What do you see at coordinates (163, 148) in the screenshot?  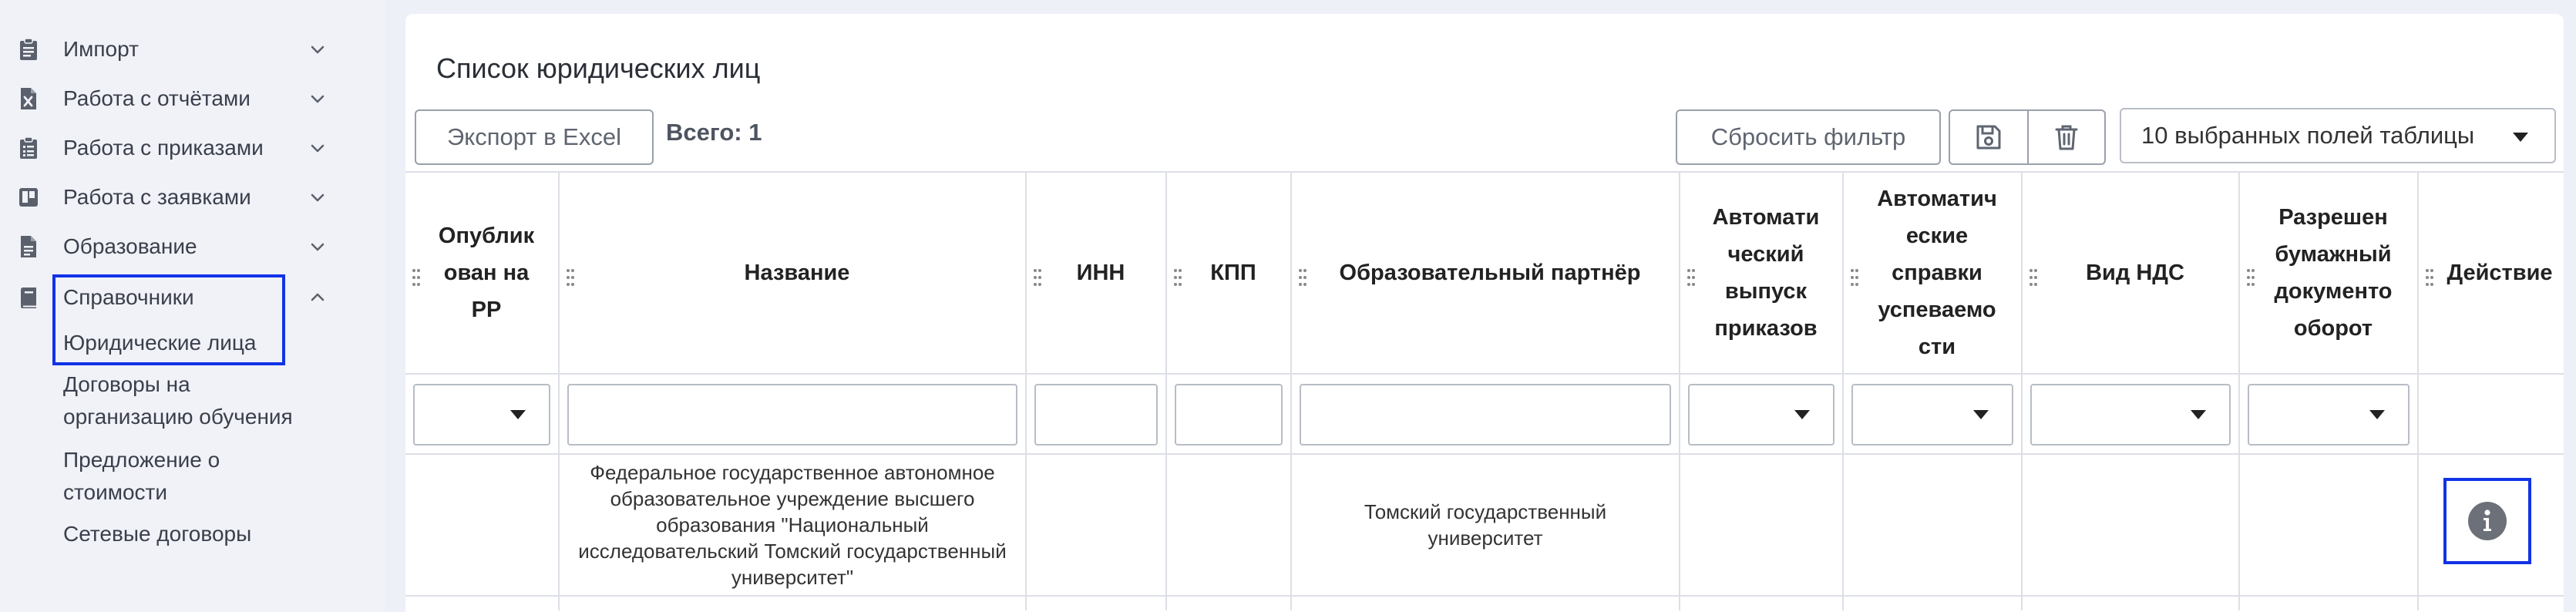 I see `sidebar-item-label: Работа с приказами` at bounding box center [163, 148].